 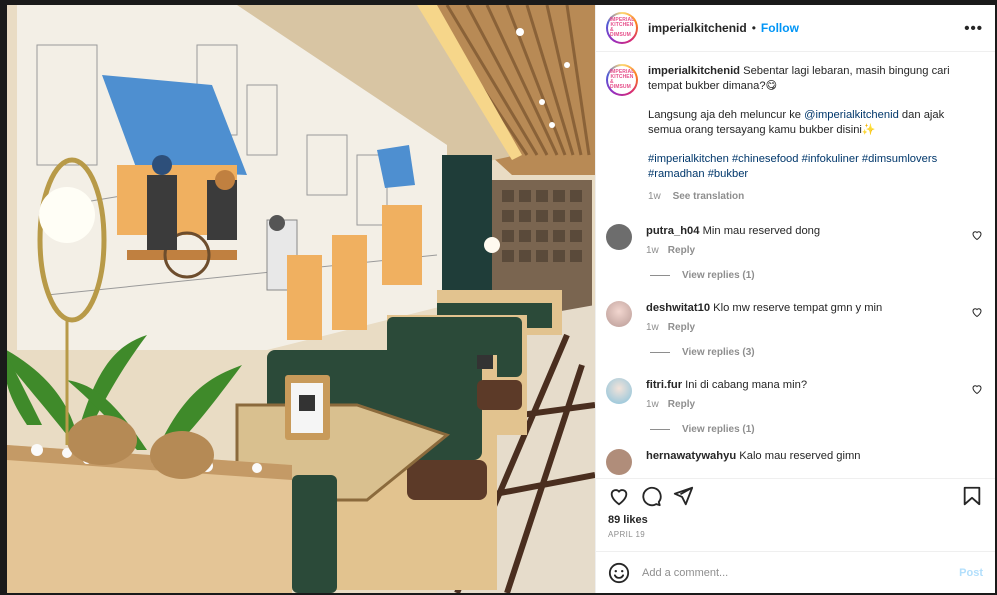 What do you see at coordinates (972, 496) in the screenshot?
I see `bookmark-icon` at bounding box center [972, 496].